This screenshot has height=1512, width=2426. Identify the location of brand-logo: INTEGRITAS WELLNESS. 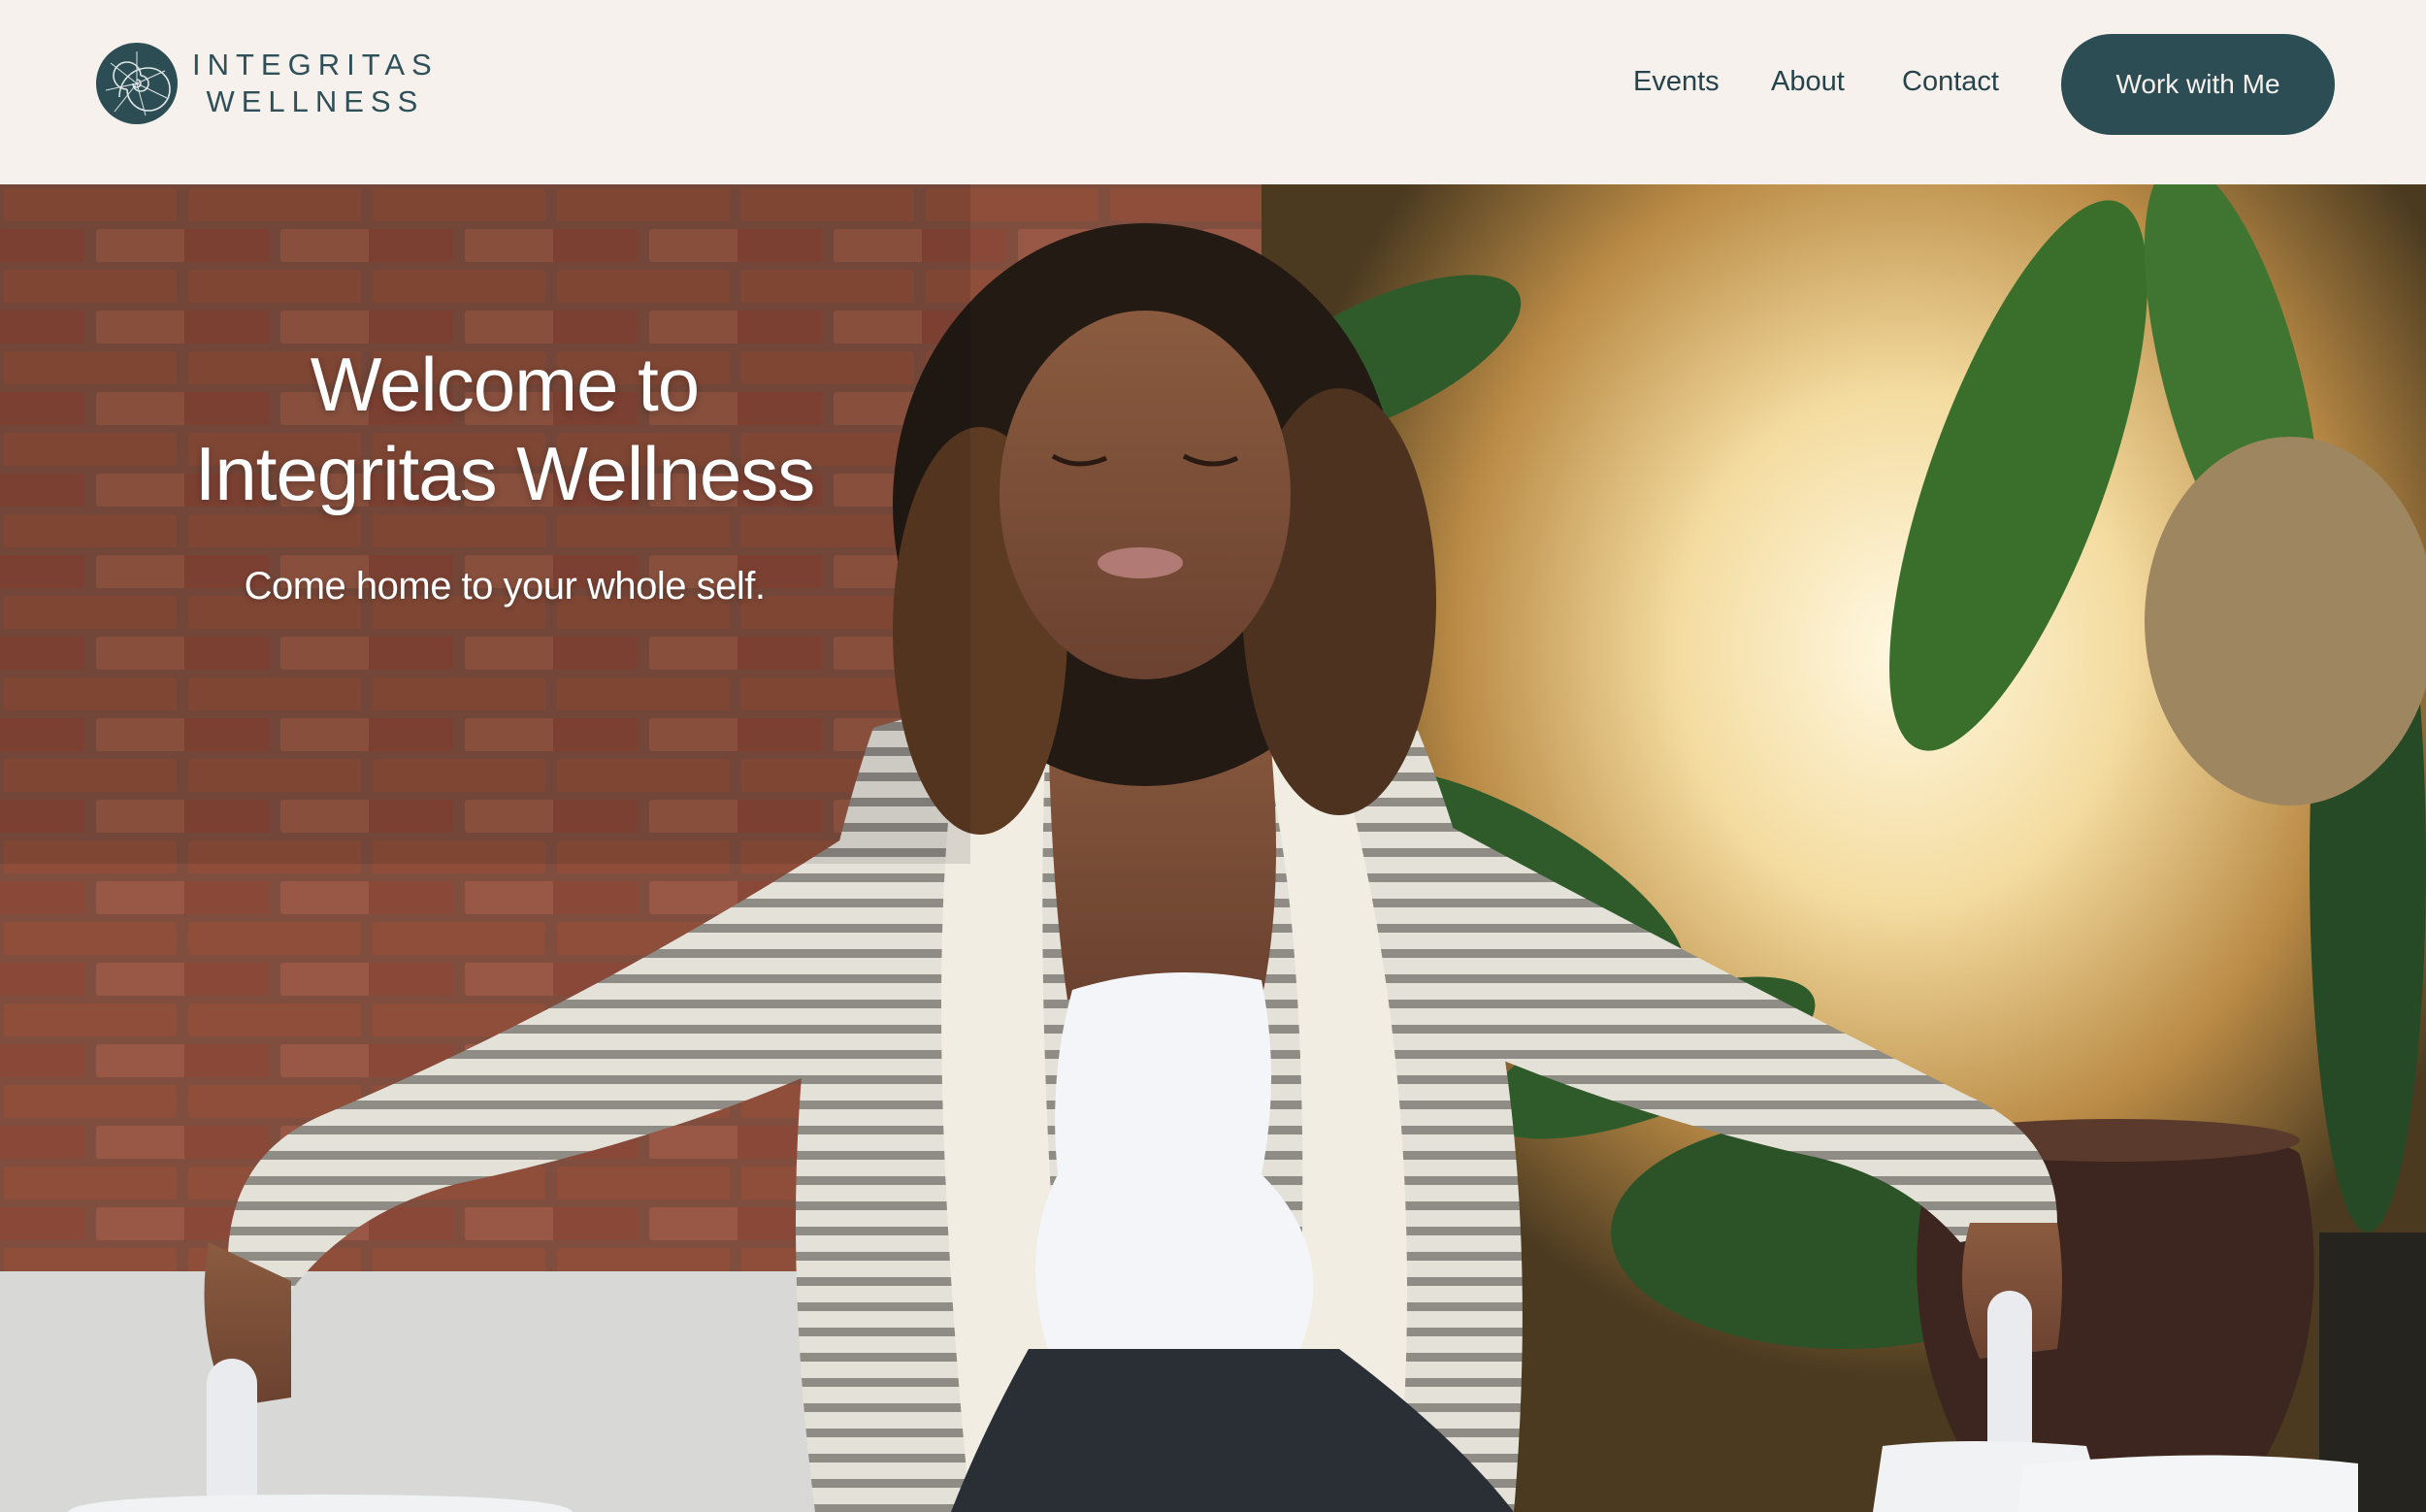
(267, 84).